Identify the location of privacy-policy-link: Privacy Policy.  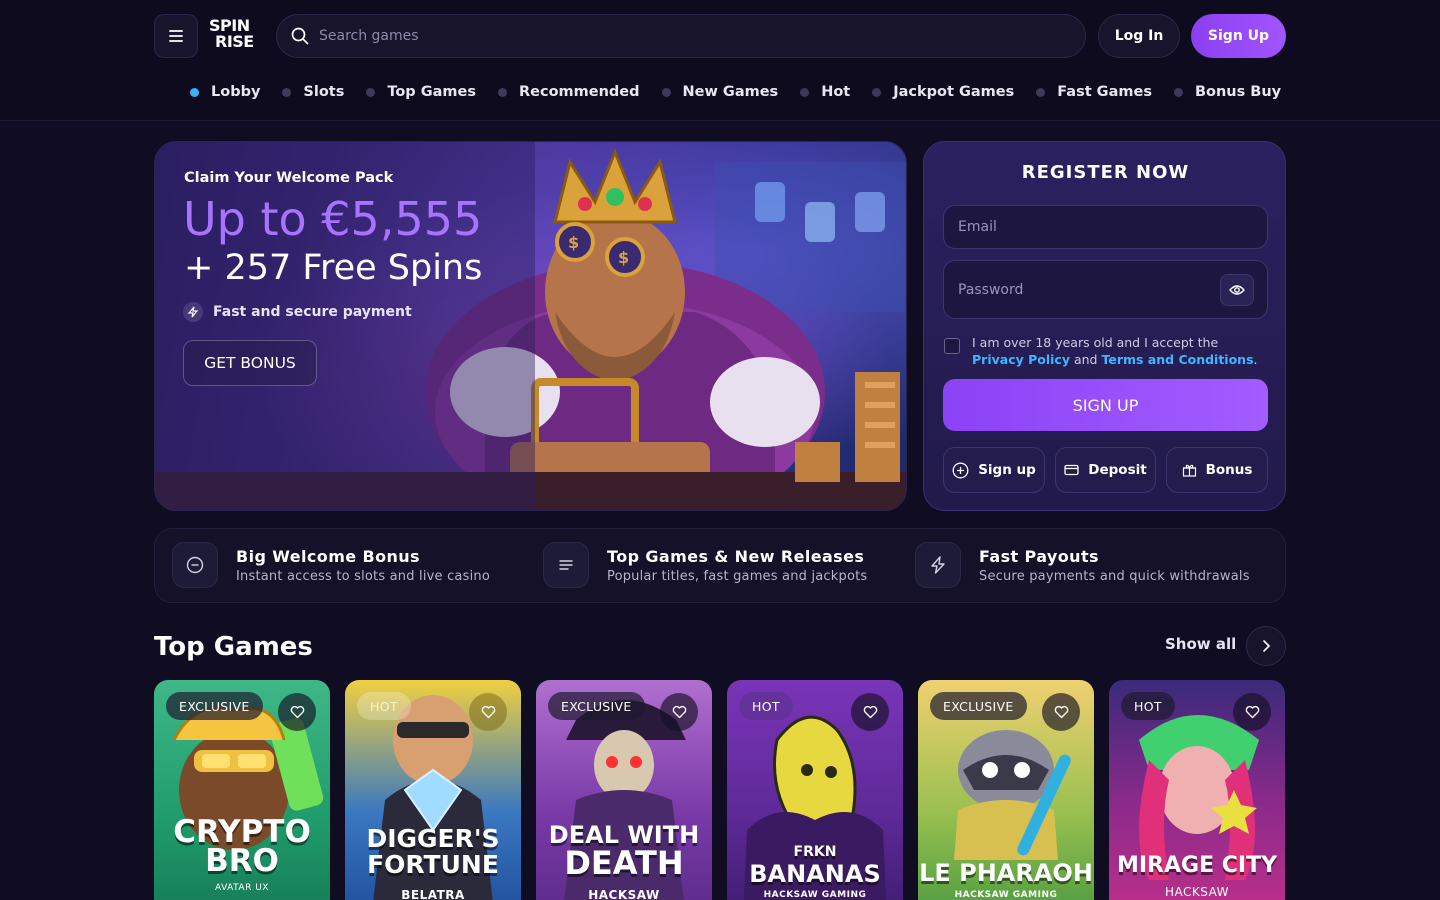
(1021, 359).